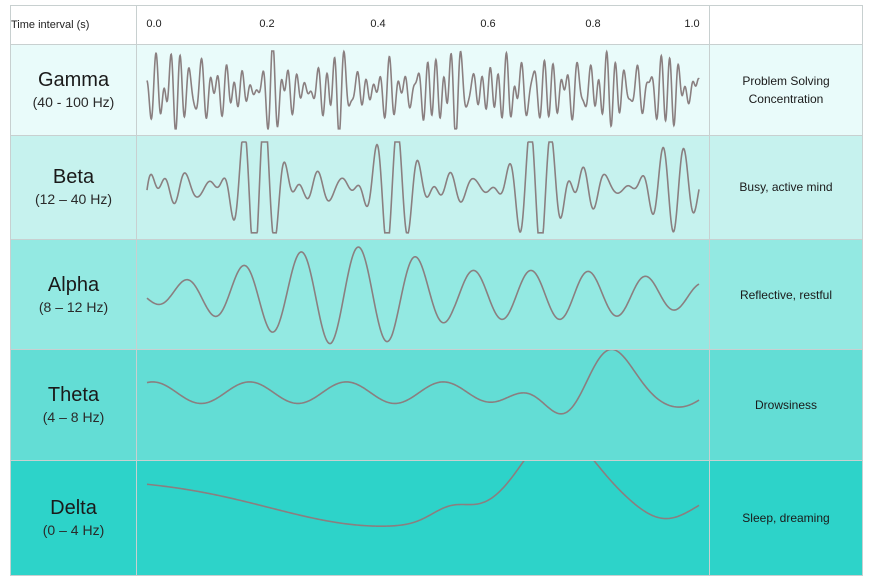 The width and height of the screenshot is (869, 580). Describe the element at coordinates (488, 24) in the screenshot. I see `tick-label: 0.6` at that location.